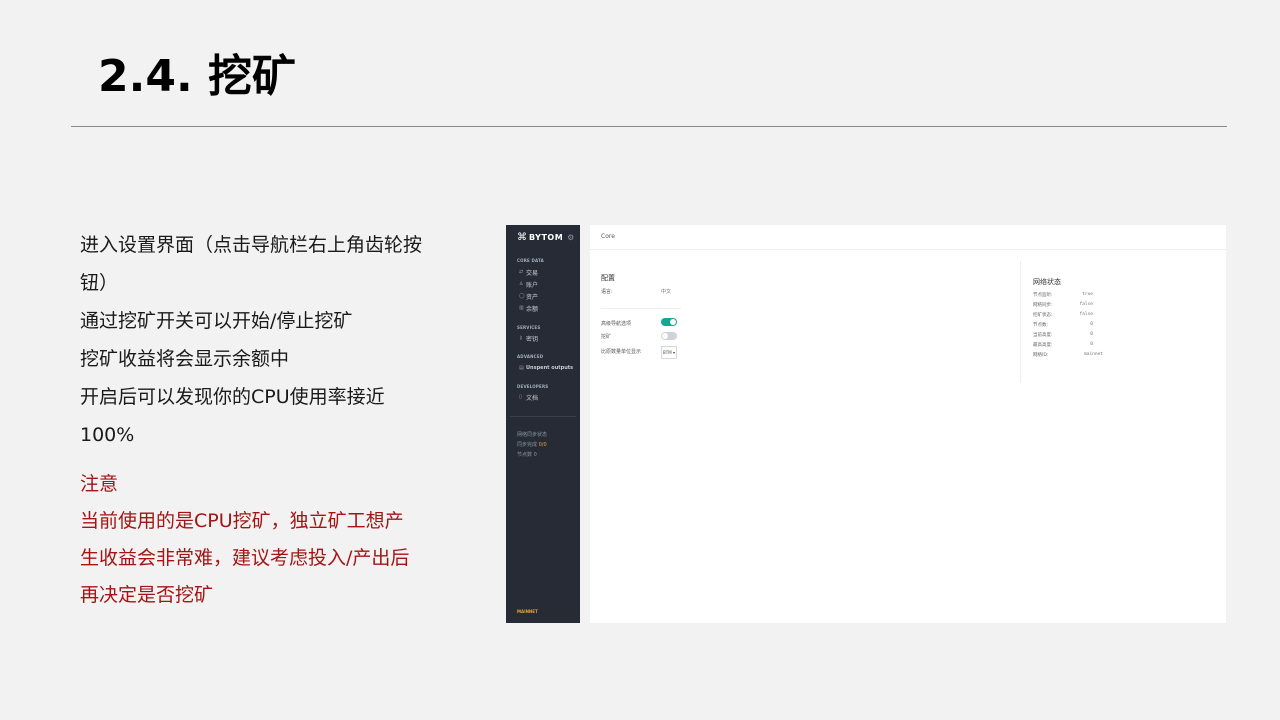  I want to click on key-icon: ⚷, so click(521, 338).